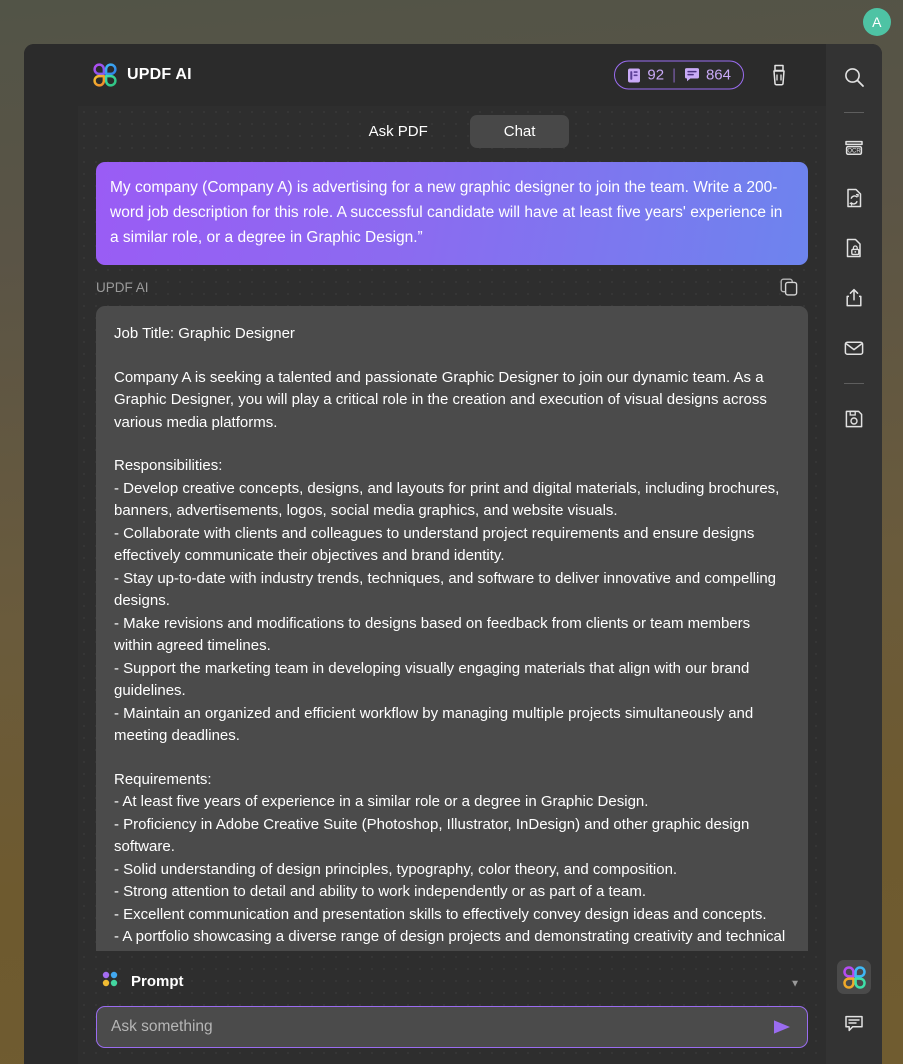  What do you see at coordinates (451, 22) in the screenshot?
I see `desktop-top-strip: A` at bounding box center [451, 22].